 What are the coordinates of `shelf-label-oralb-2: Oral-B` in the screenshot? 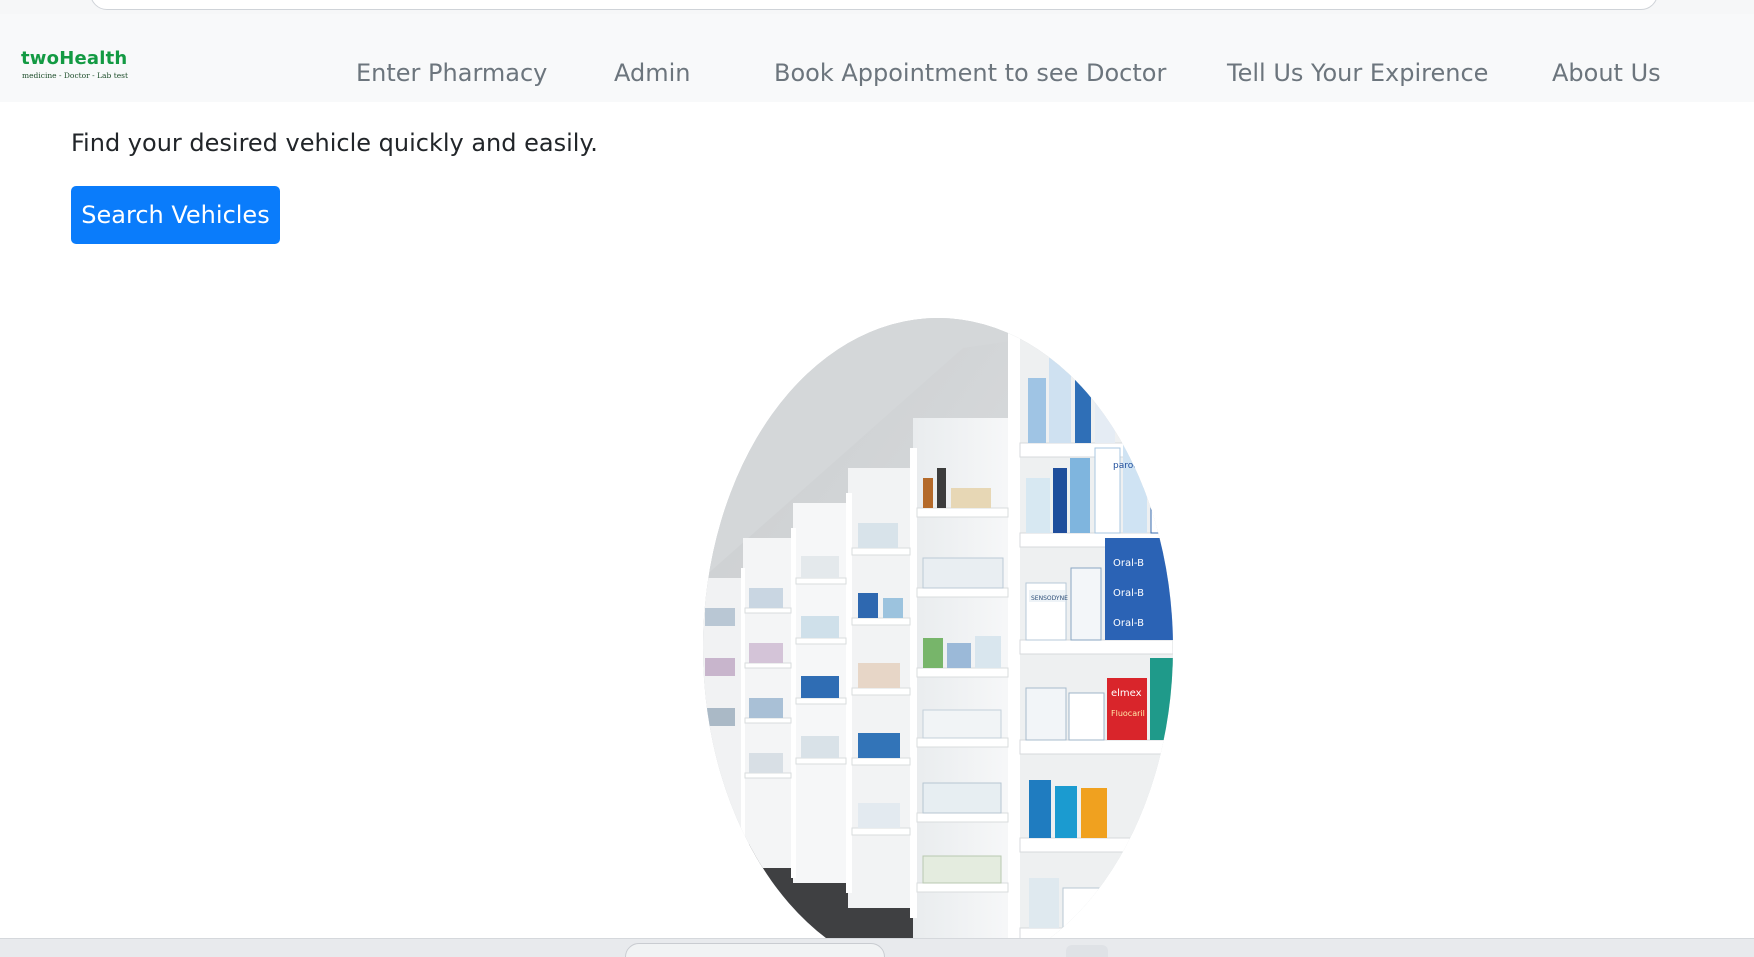 It's located at (1128, 593).